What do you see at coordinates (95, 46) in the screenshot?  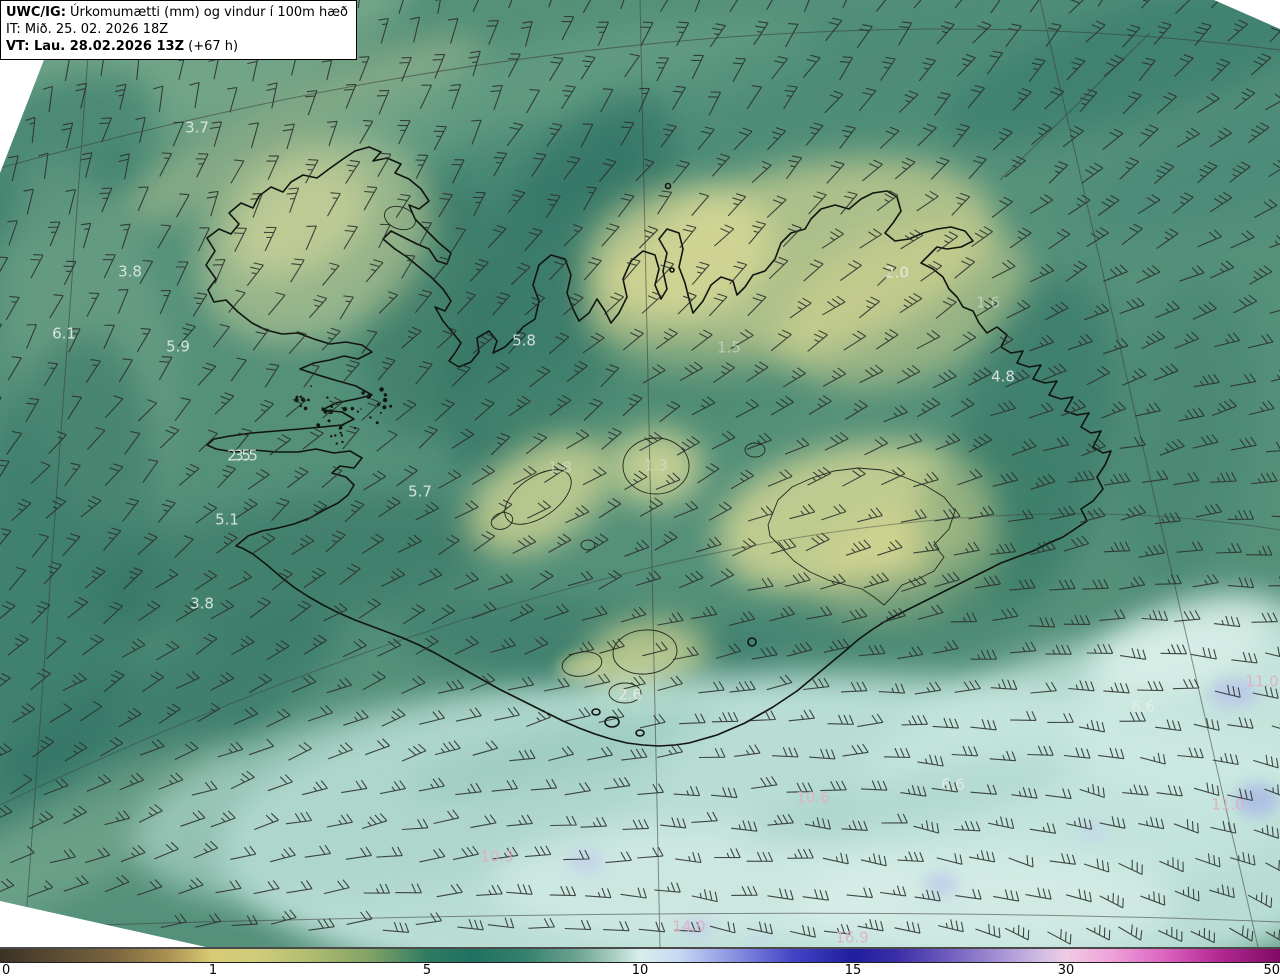 I see `legend-valid-time: VT: Lau. 28.02.2026 13Z` at bounding box center [95, 46].